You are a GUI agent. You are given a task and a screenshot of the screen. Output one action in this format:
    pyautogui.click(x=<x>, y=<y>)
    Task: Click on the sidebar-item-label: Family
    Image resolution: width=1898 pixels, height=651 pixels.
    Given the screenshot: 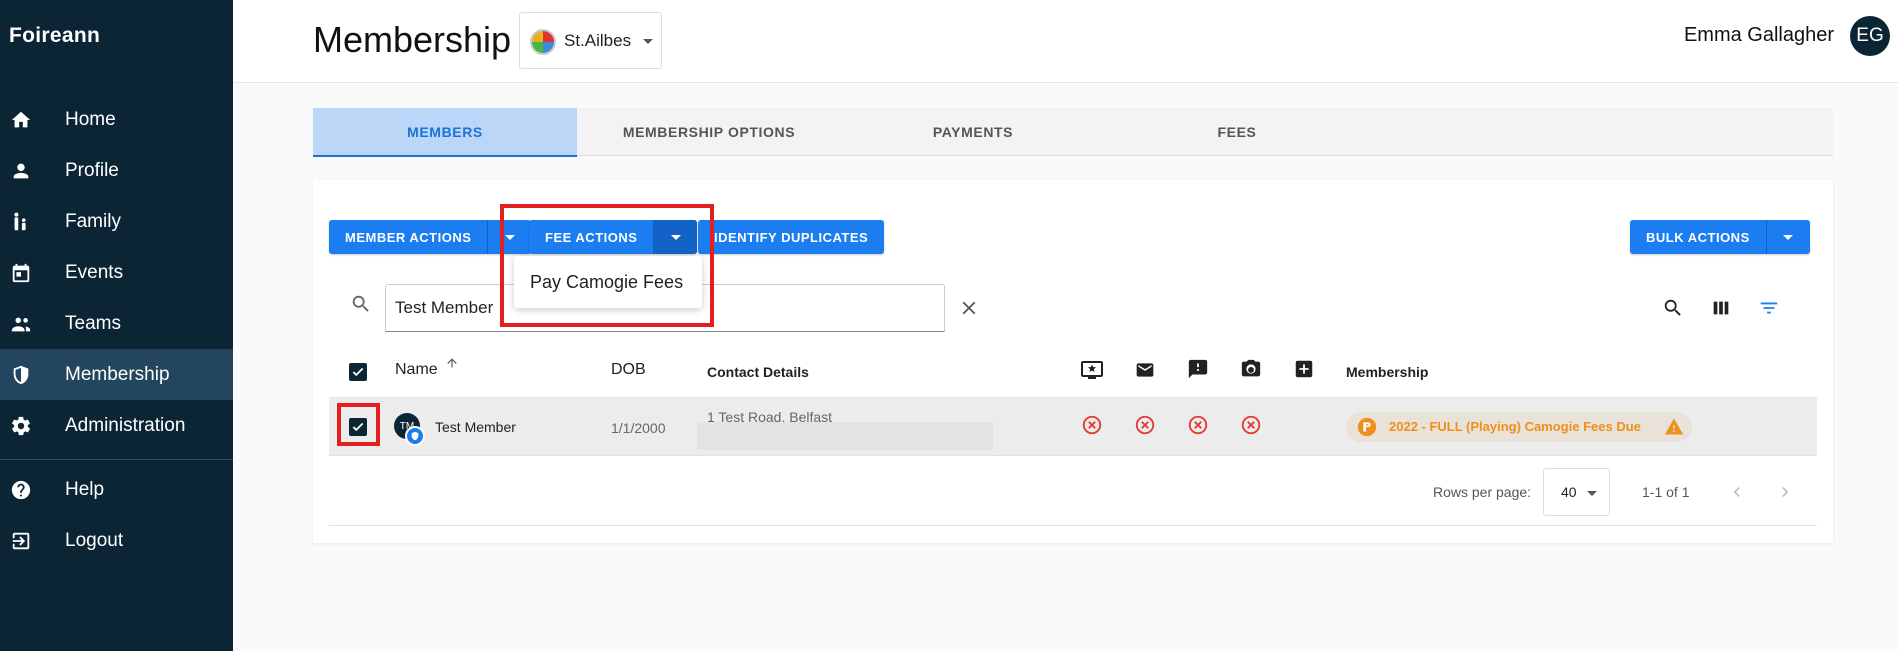 What is the action you would take?
    pyautogui.click(x=93, y=221)
    